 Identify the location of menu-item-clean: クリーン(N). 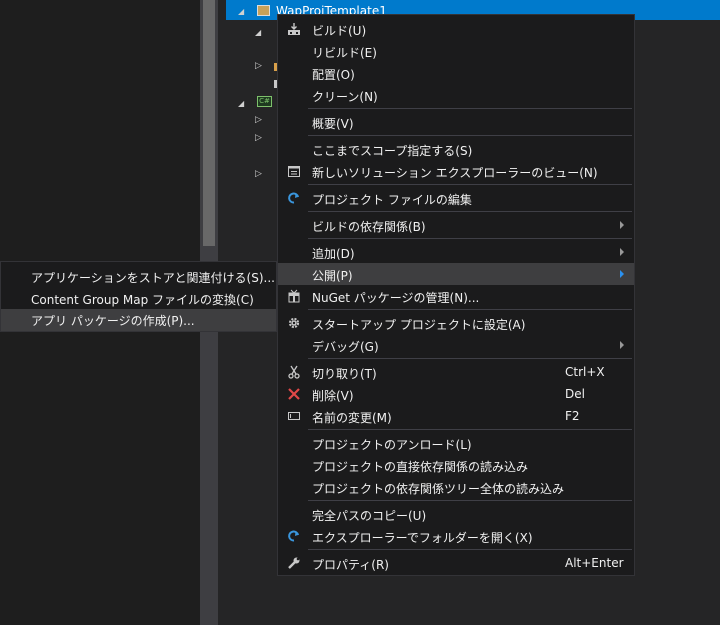
(456, 95).